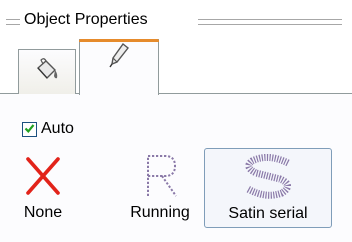  I want to click on red-x-icon, so click(43, 173).